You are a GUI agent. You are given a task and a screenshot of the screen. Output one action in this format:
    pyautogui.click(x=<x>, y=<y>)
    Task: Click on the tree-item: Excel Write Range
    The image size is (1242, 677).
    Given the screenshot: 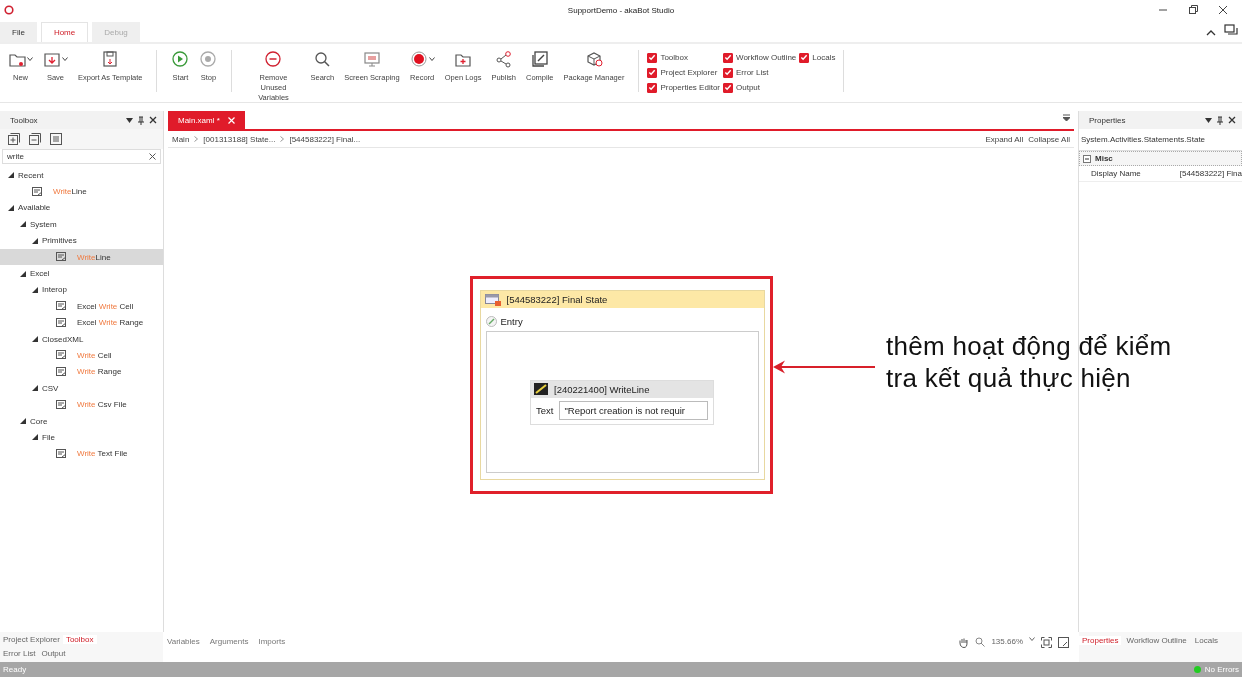 What is the action you would take?
    pyautogui.click(x=81, y=322)
    